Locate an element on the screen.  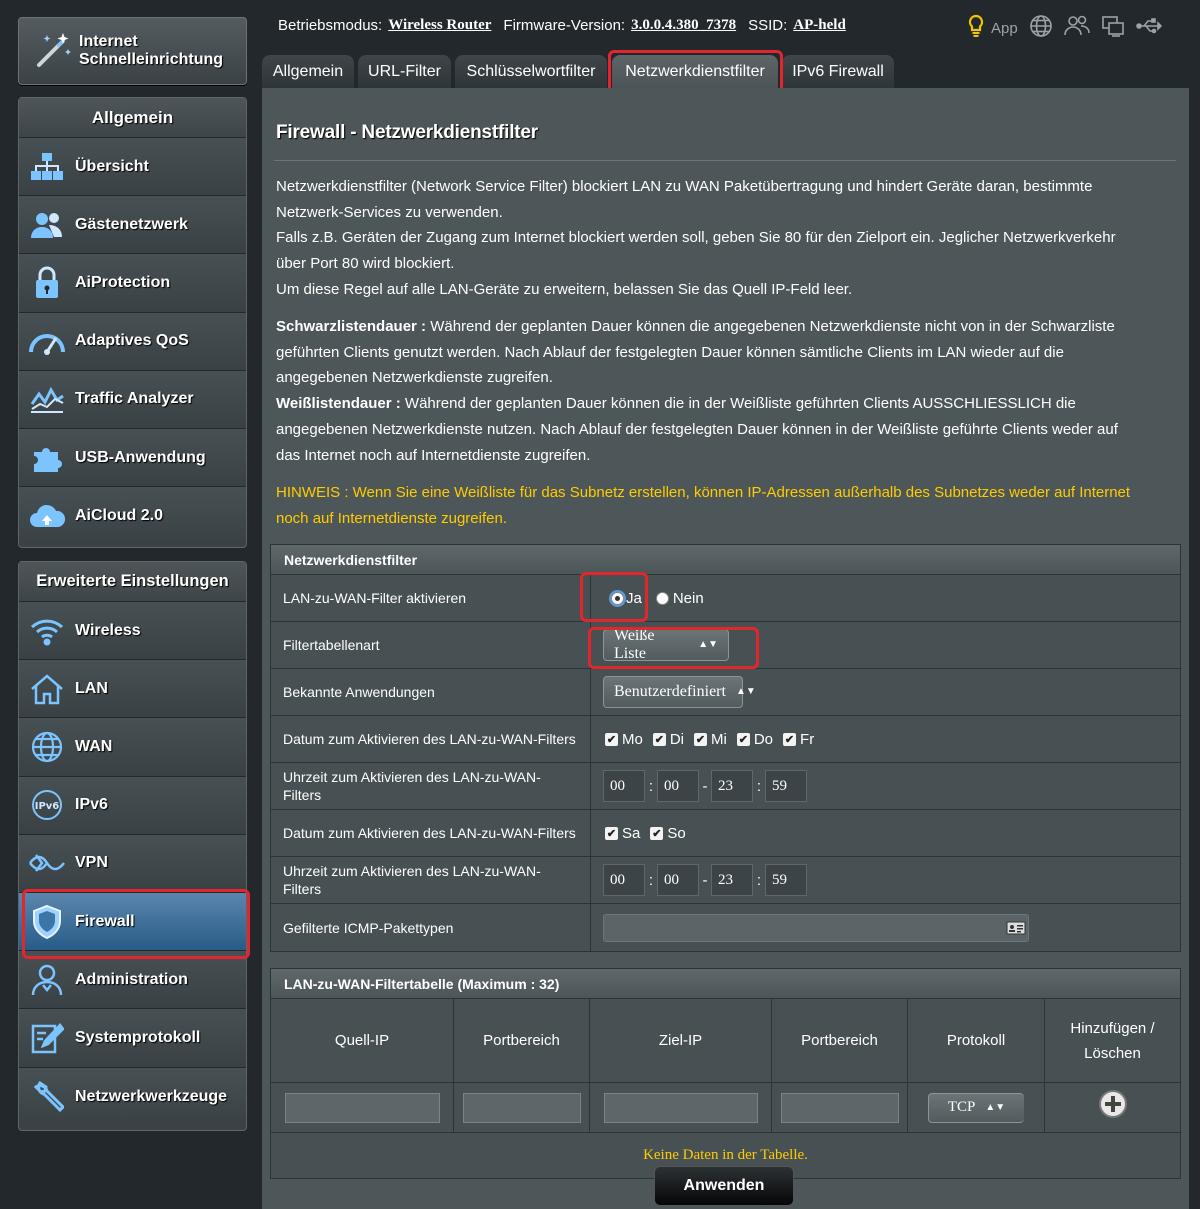
sidebar-item-label: Übersicht is located at coordinates (112, 166).